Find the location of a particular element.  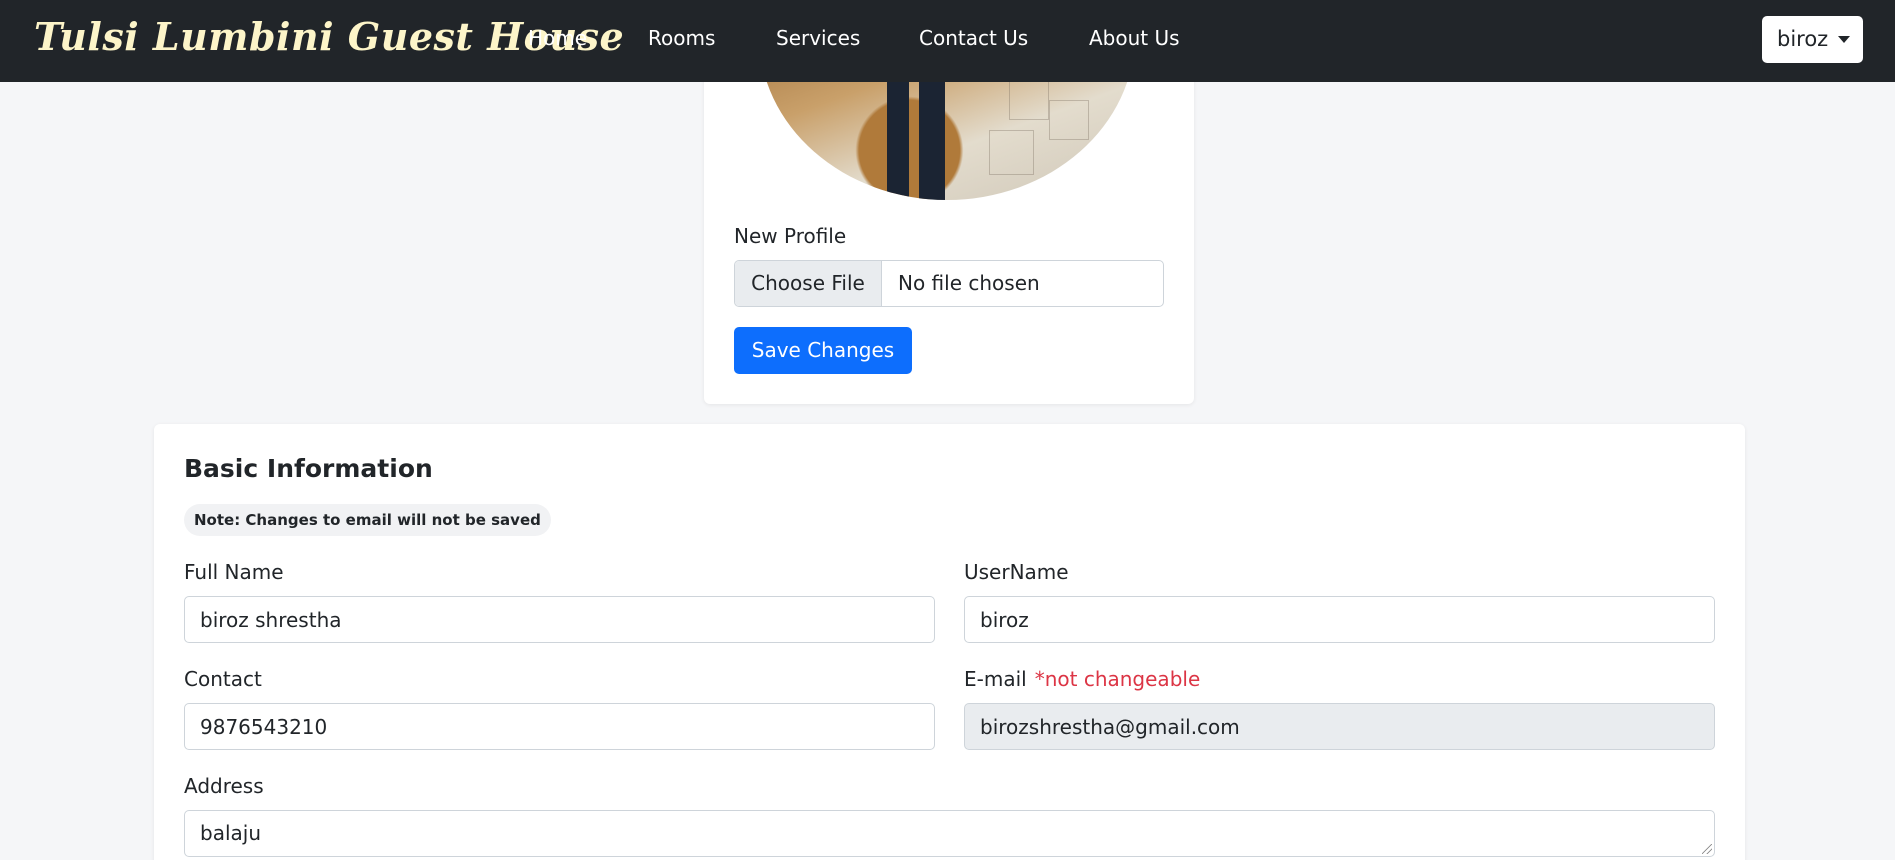

full-name-input is located at coordinates (559, 619).